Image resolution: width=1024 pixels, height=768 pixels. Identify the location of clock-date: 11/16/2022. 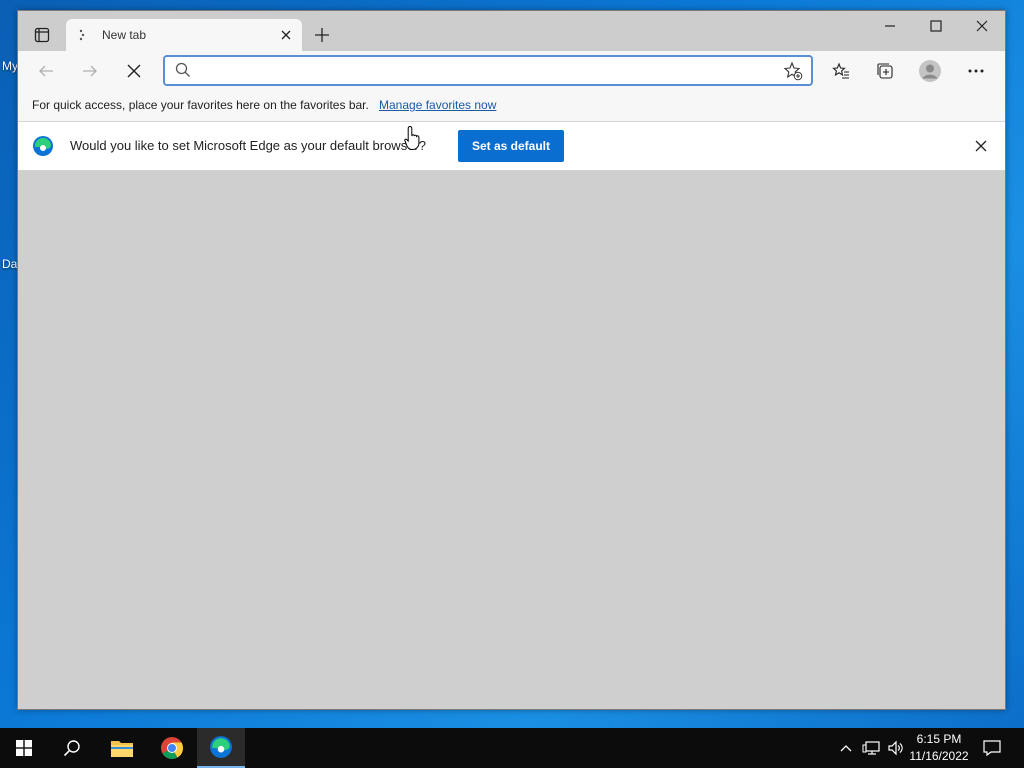
(939, 756).